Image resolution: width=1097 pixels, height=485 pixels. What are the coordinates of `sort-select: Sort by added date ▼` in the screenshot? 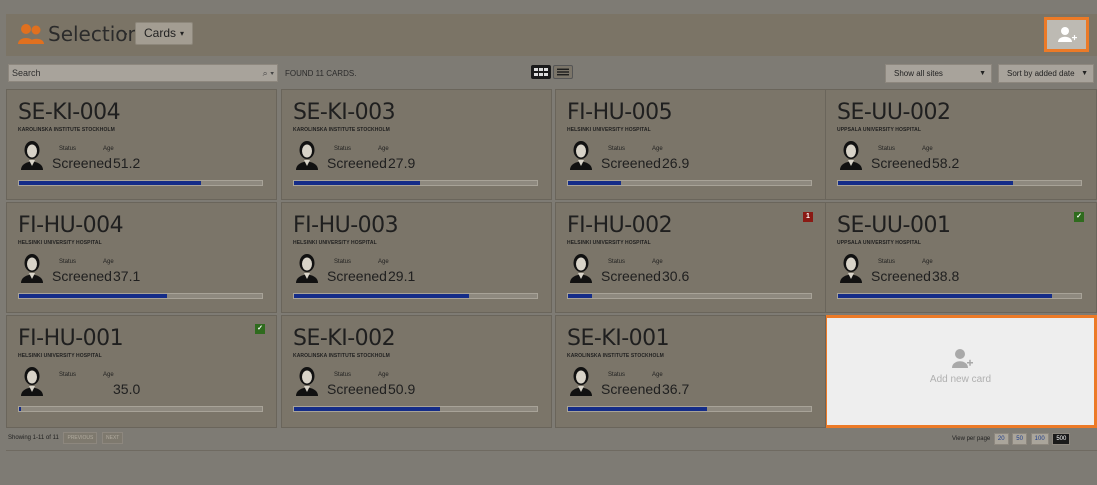 It's located at (1046, 73).